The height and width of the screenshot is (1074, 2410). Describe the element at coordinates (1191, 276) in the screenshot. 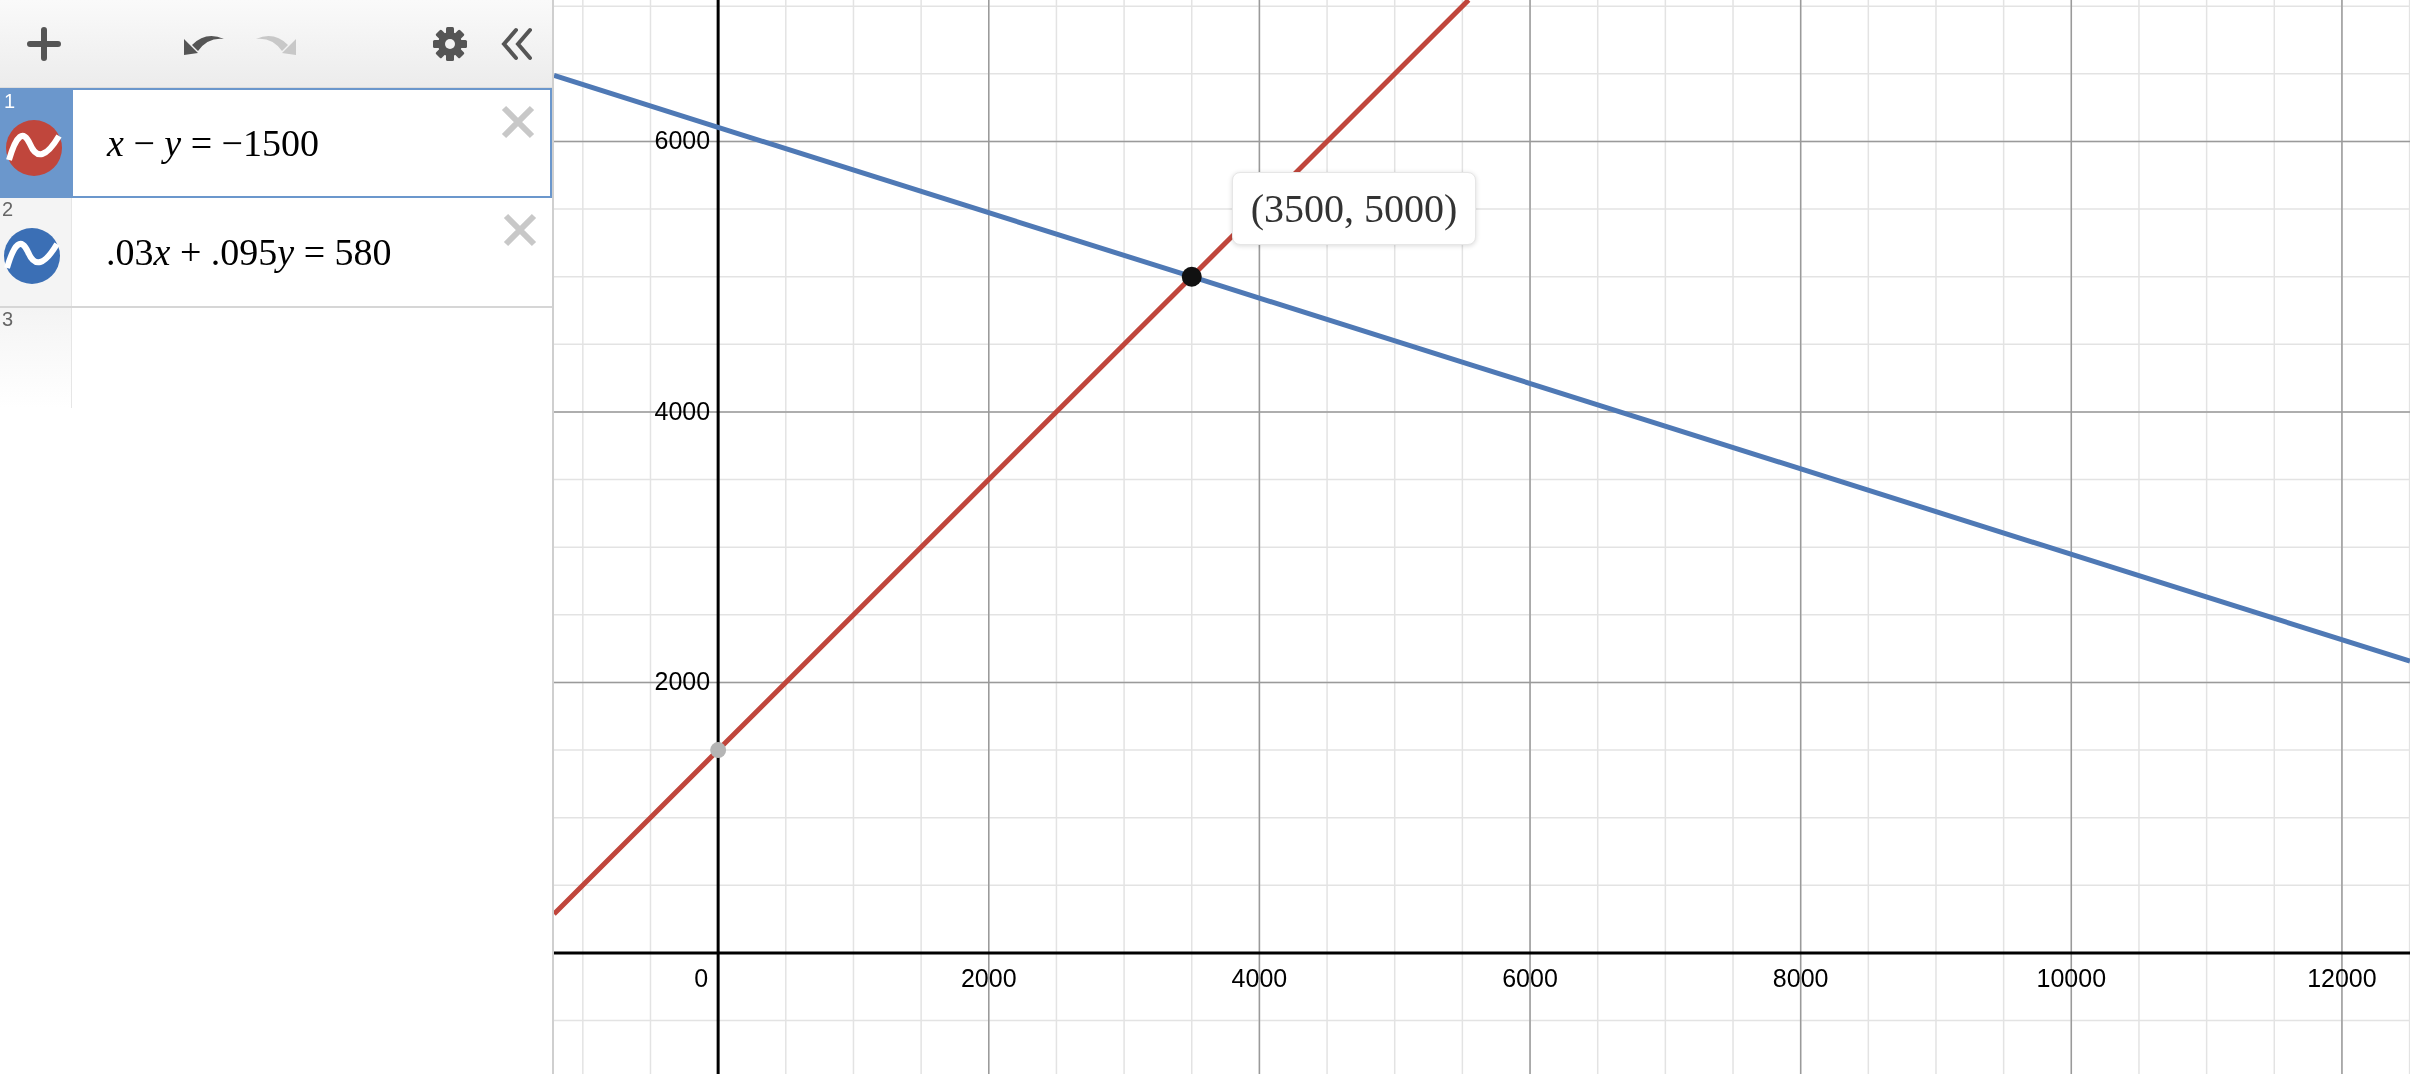

I see `intersection-point` at that location.